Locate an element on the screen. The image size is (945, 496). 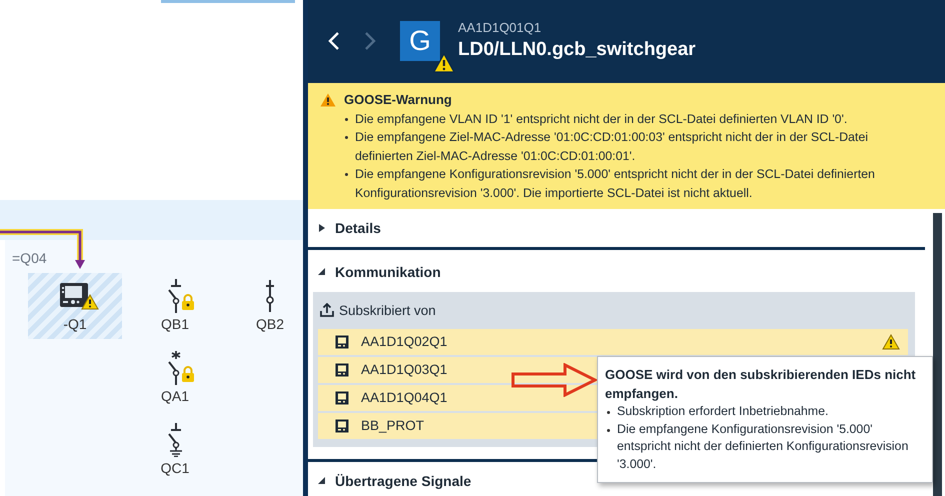
warning-title: GOOSE-Warnung is located at coordinates (398, 100).